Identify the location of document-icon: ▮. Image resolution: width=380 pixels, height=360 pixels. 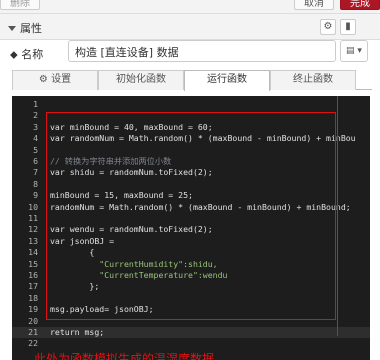
(348, 27).